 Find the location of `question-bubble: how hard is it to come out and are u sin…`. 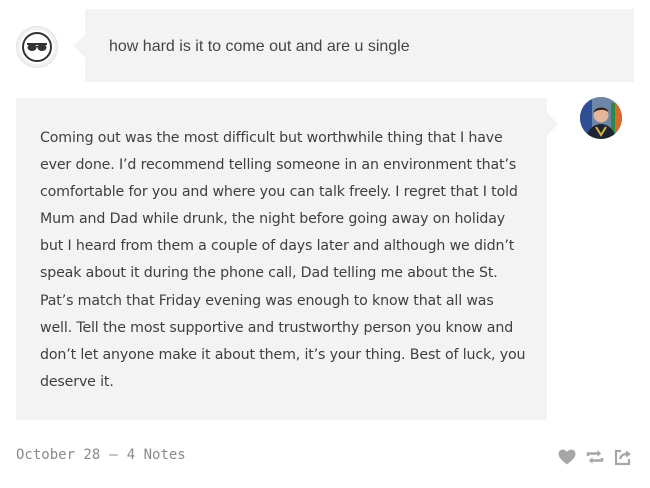

question-bubble: how hard is it to come out and are u sin… is located at coordinates (359, 45).